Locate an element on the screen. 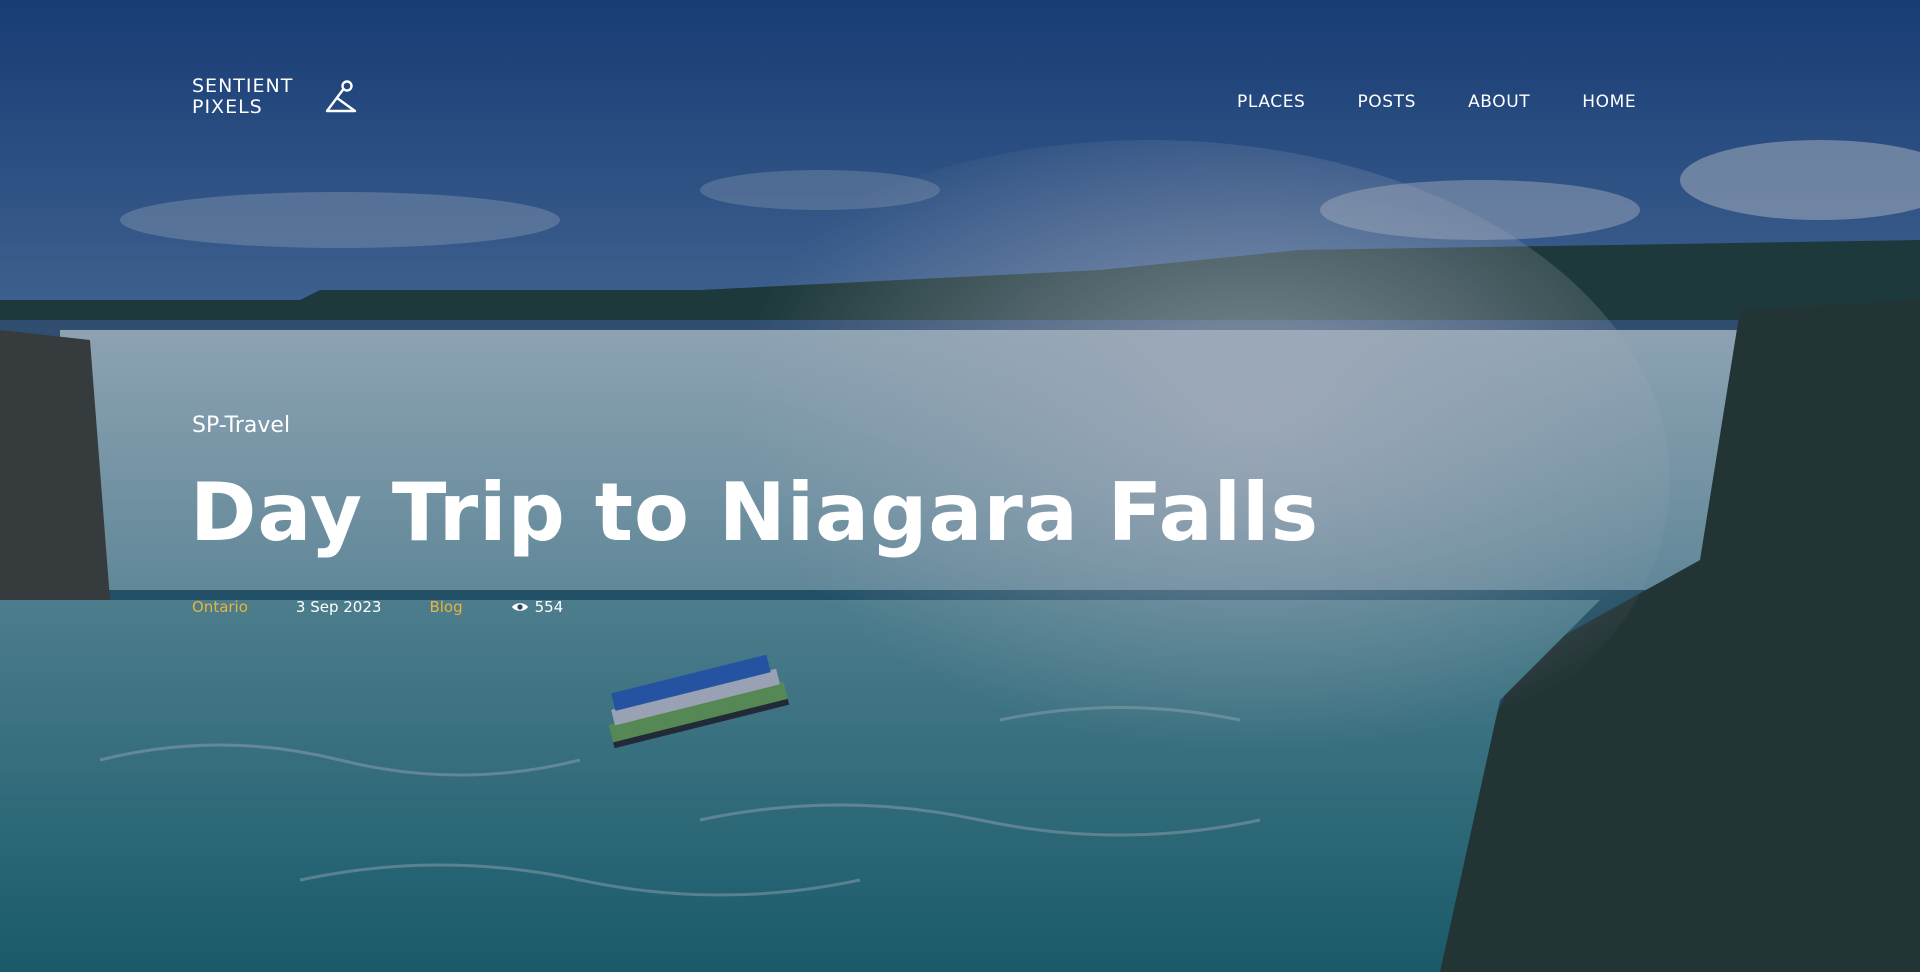 The height and width of the screenshot is (972, 1920). post-section-link: Blog is located at coordinates (445, 607).